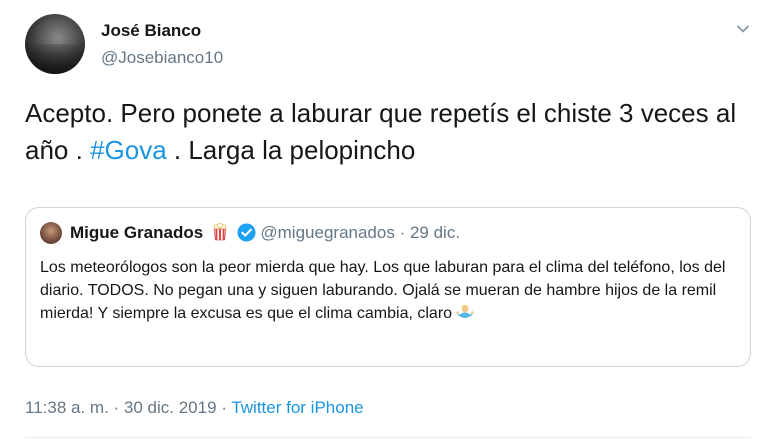 The width and height of the screenshot is (767, 443). Describe the element at coordinates (246, 232) in the screenshot. I see `verified-badge-icon` at that location.